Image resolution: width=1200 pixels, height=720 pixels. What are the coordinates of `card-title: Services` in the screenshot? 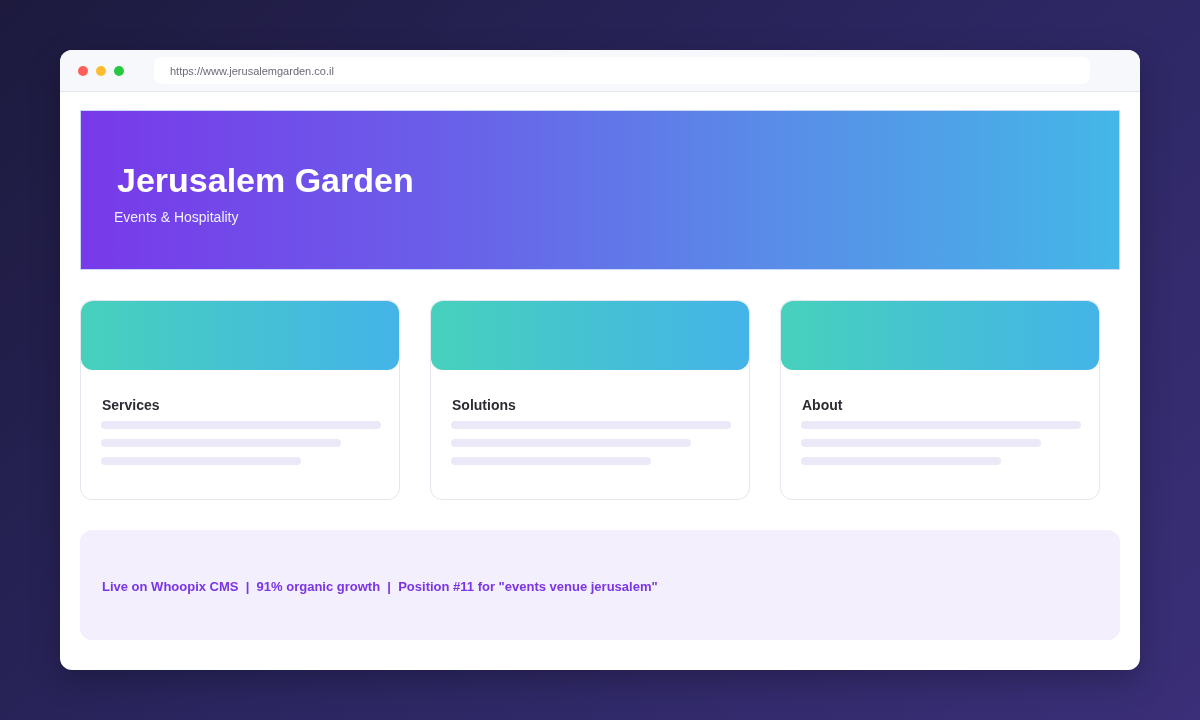 It's located at (131, 405).